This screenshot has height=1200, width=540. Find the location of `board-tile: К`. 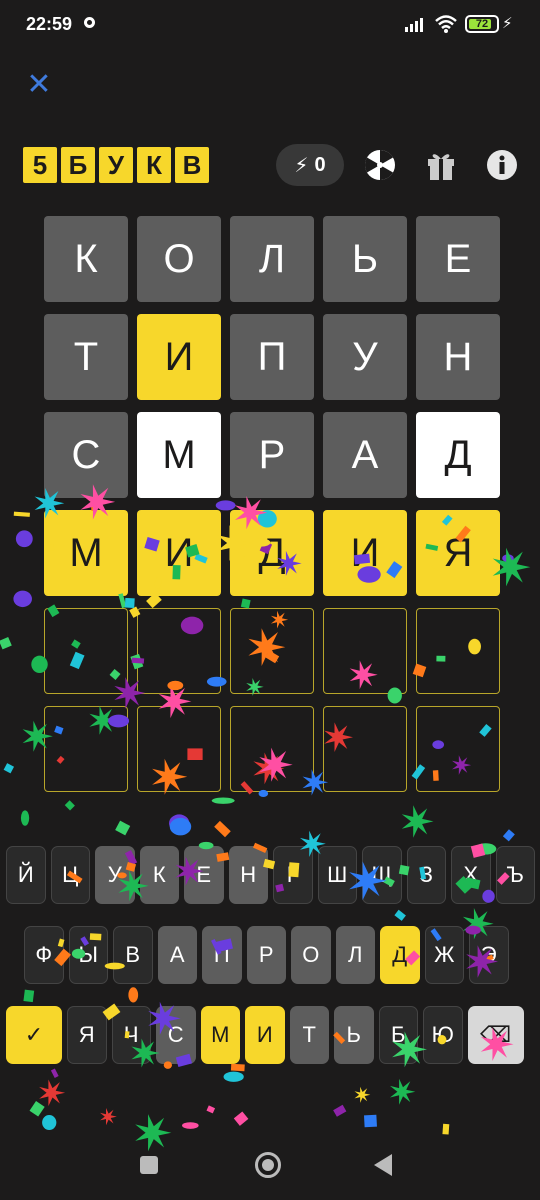

board-tile: К is located at coordinates (86, 259).